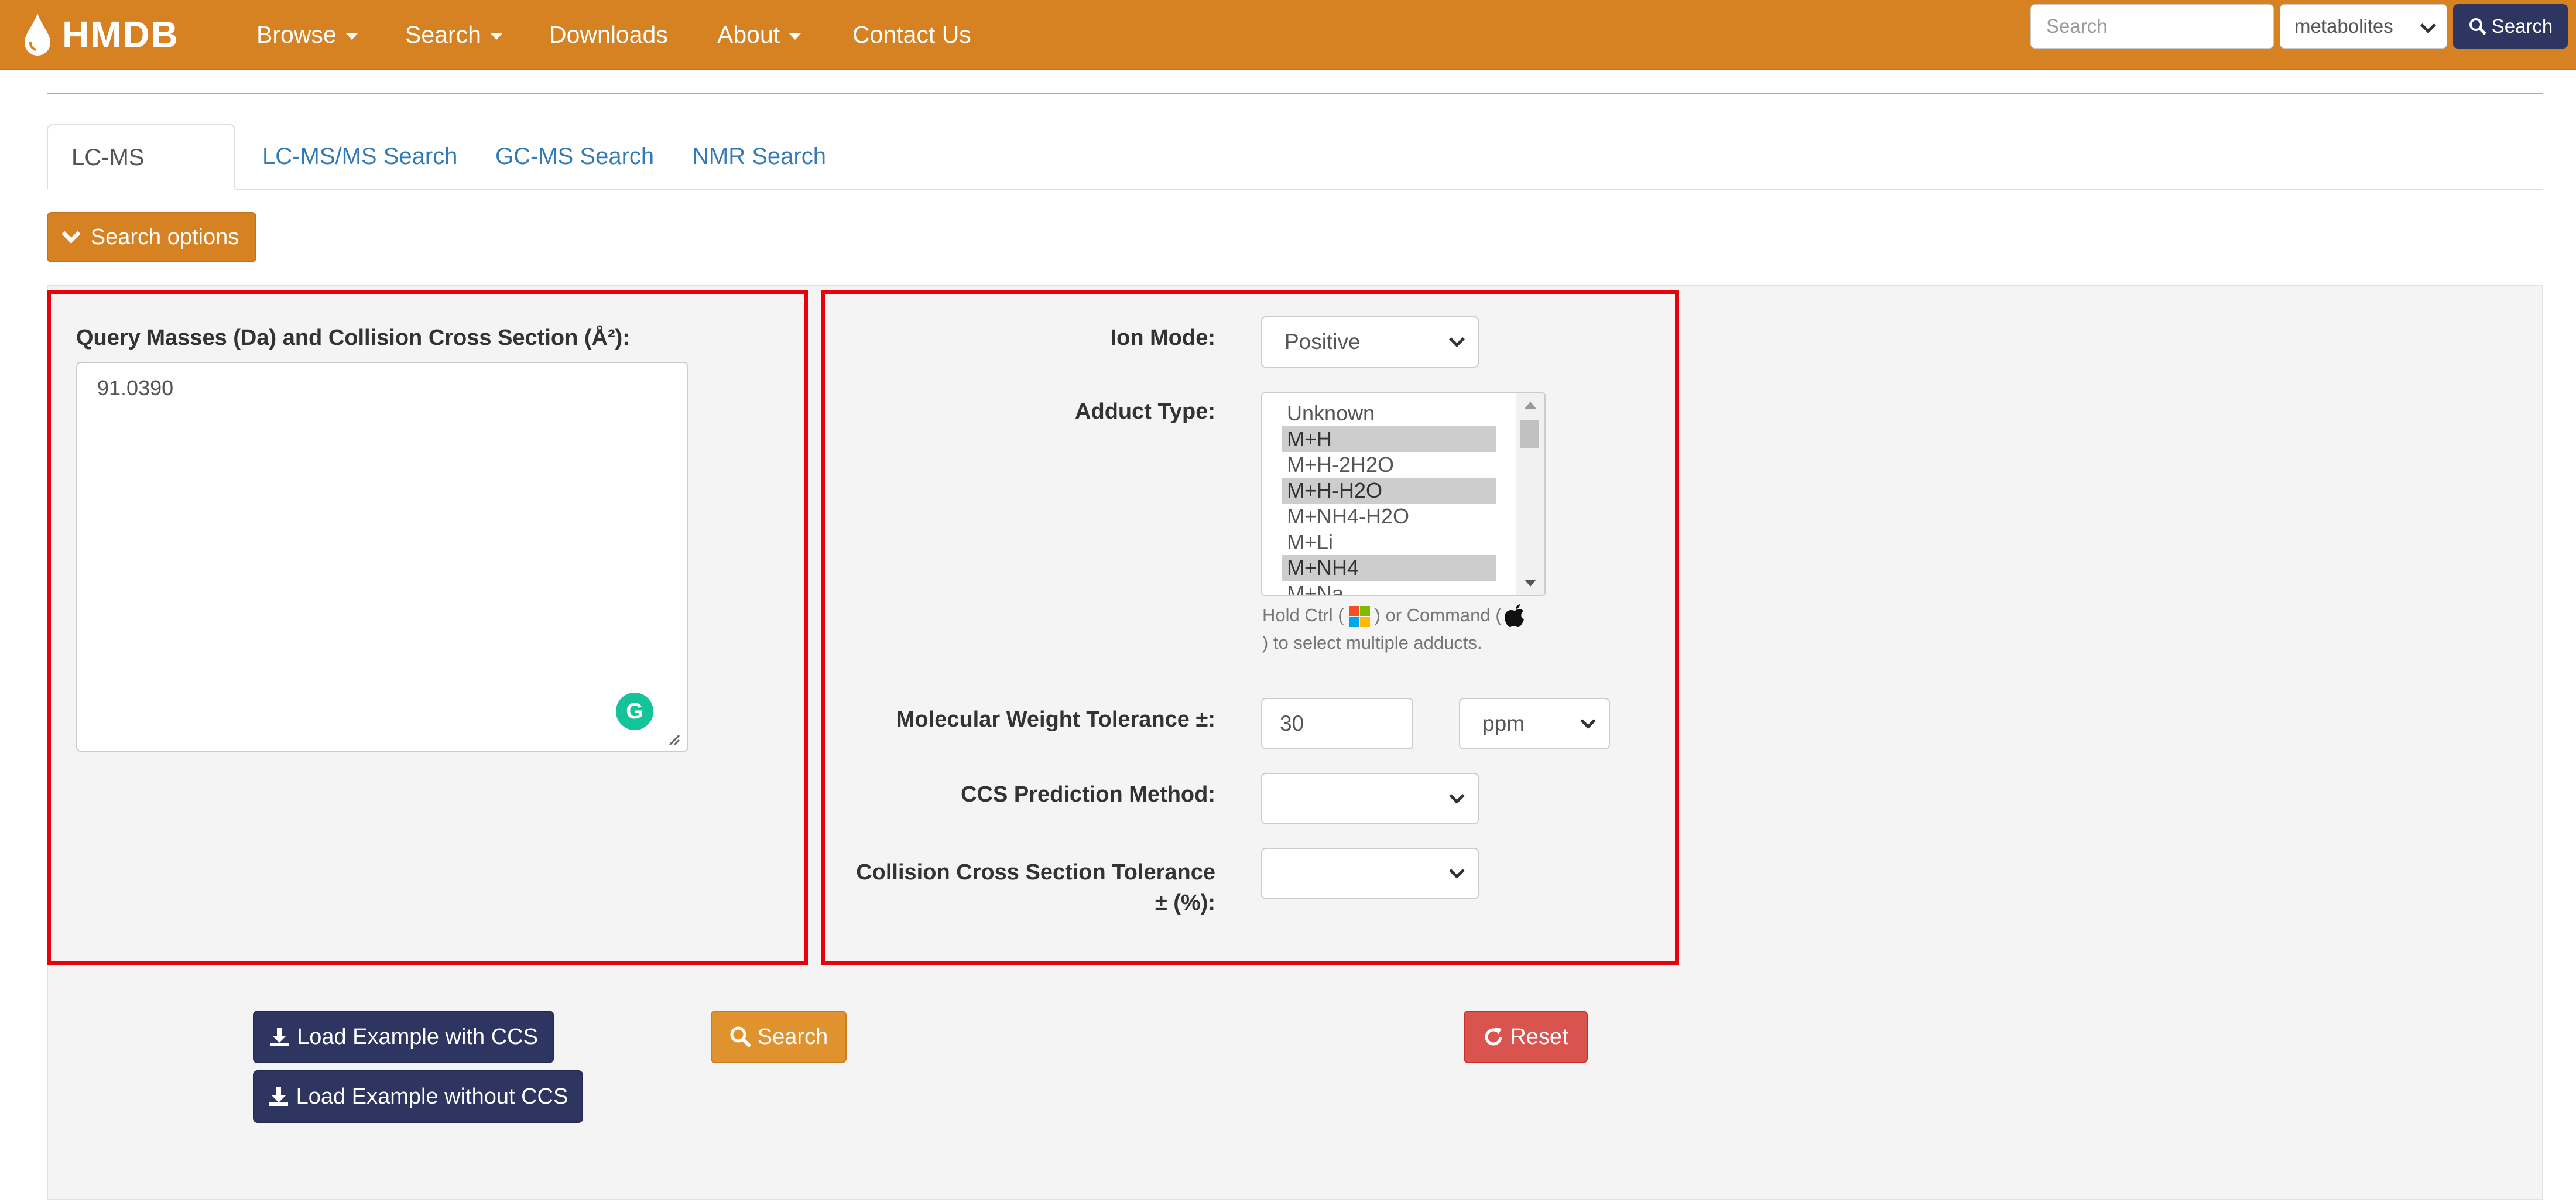 The width and height of the screenshot is (2576, 1202). Describe the element at coordinates (1389, 516) in the screenshot. I see `adduct-option: M+NH4-H2O` at that location.